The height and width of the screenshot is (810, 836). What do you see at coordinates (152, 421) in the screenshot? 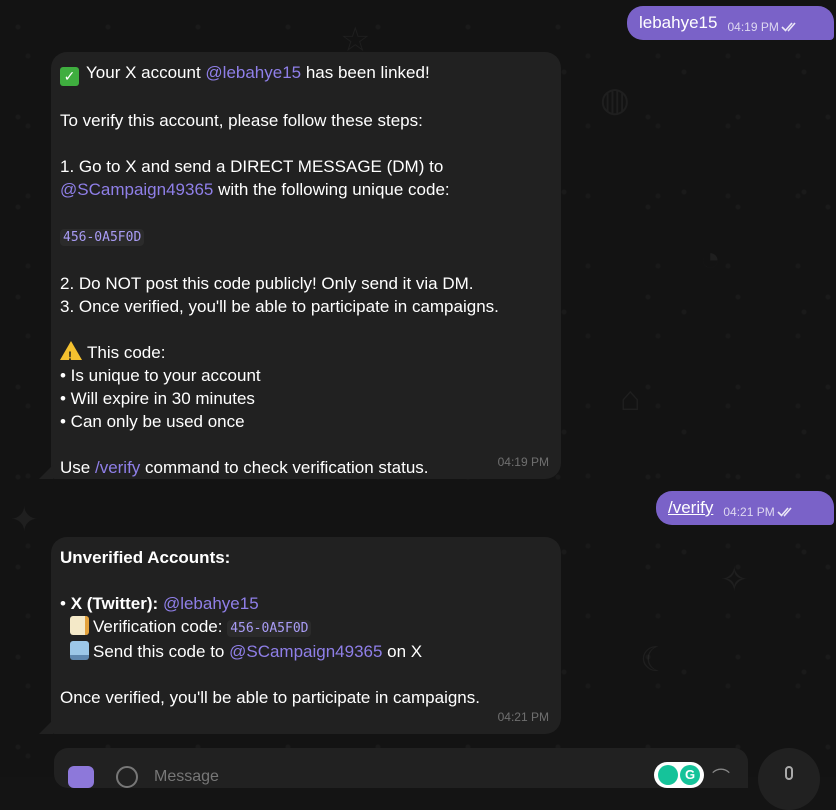
I see `message-line: • Can only be used once` at bounding box center [152, 421].